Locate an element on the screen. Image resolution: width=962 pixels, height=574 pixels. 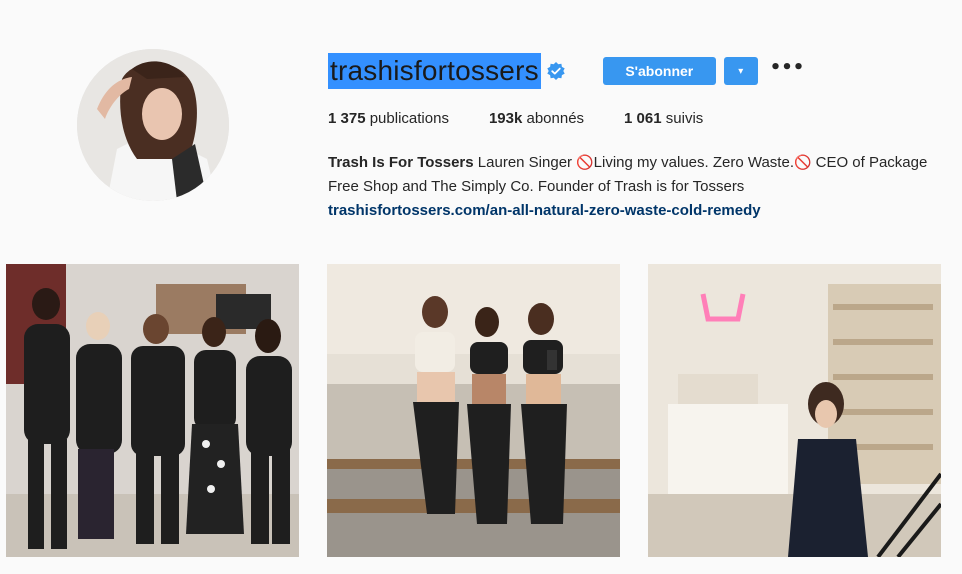
profile-avatar is located at coordinates (153, 125).